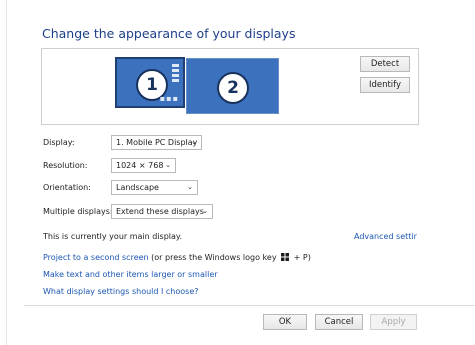 The height and width of the screenshot is (345, 475). I want to click on footer-divider, so click(249, 305).